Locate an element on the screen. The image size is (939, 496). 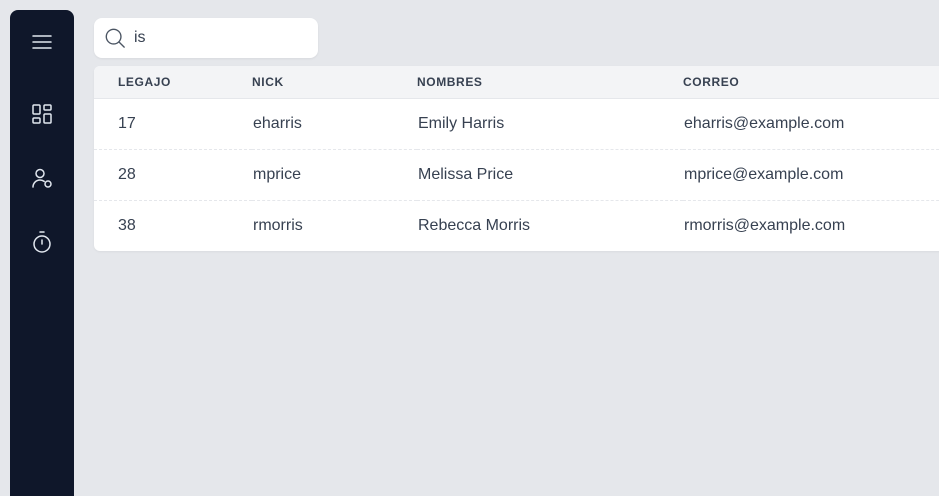
sidebar-item-users is located at coordinates (42, 178).